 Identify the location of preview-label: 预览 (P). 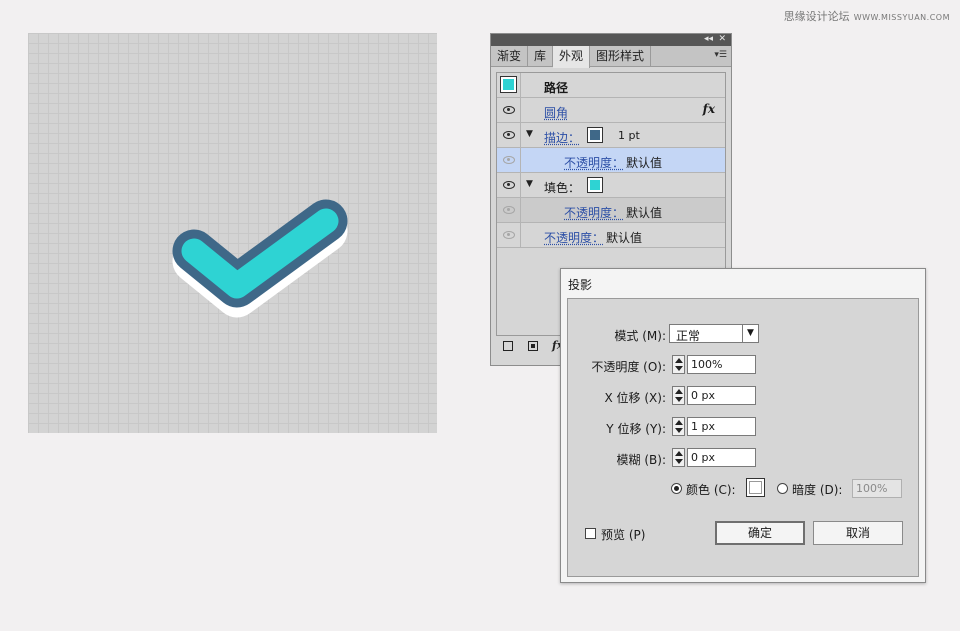
(623, 535).